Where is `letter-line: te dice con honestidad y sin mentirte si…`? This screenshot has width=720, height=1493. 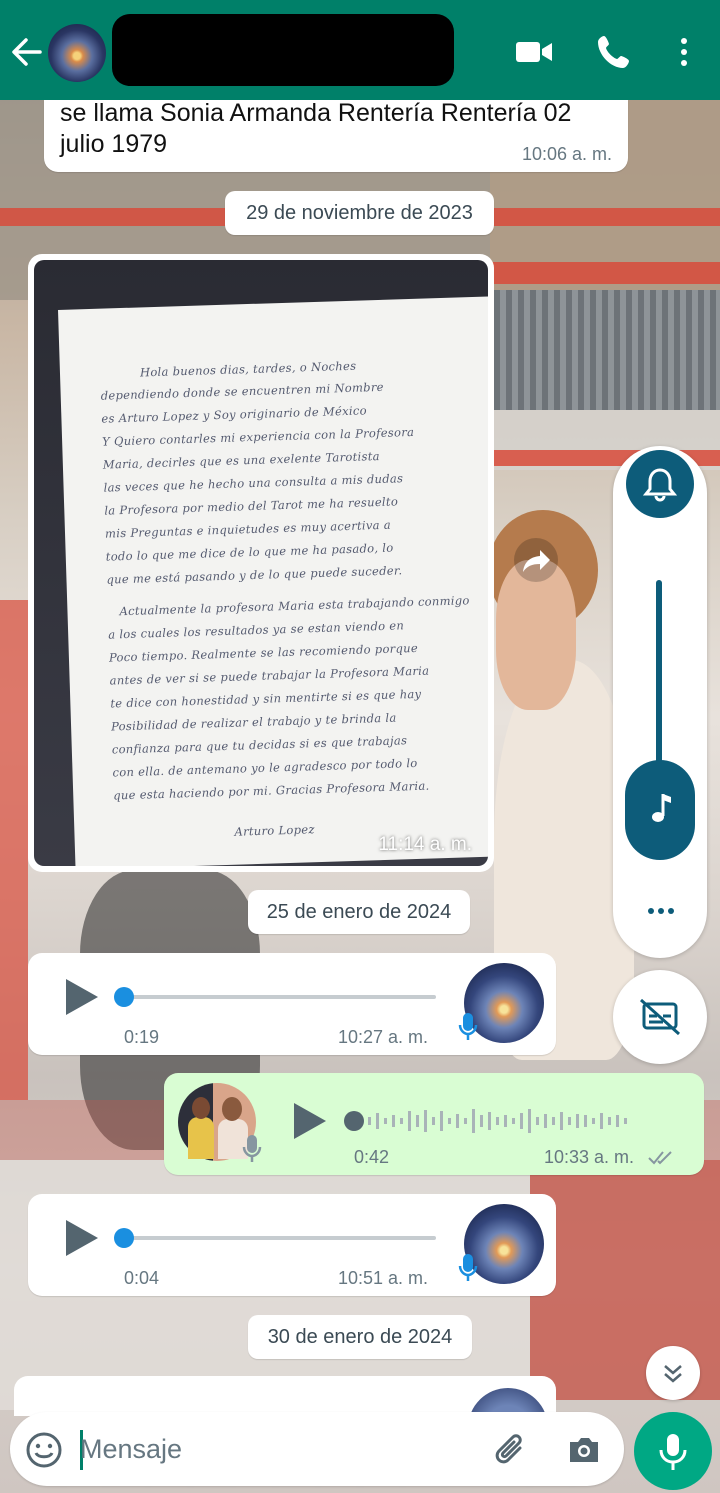 letter-line: te dice con honestidad y sin mentirte si… is located at coordinates (266, 698).